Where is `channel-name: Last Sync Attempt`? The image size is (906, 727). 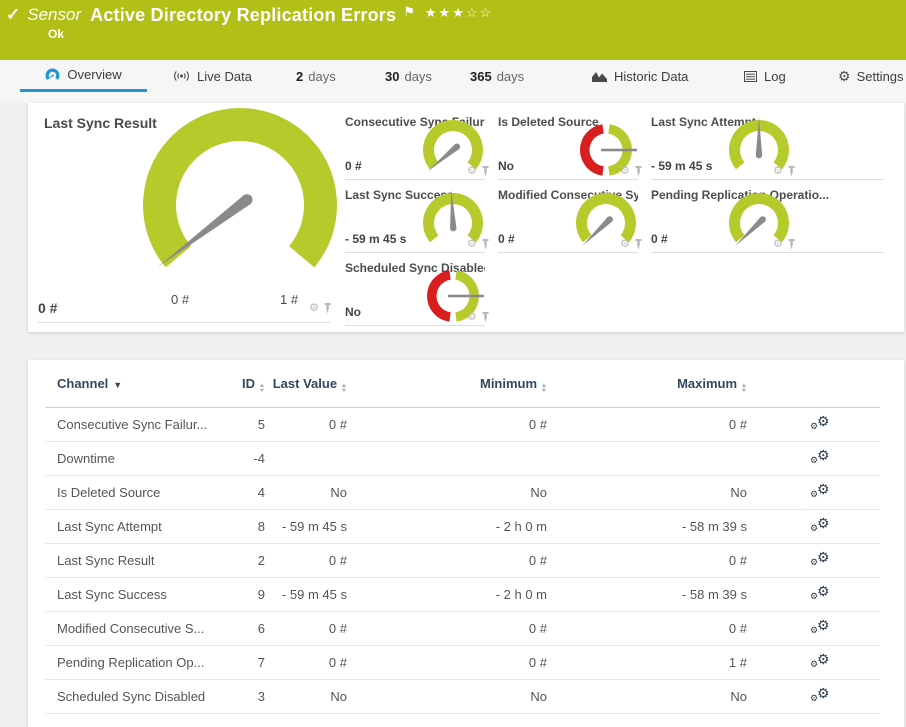
channel-name: Last Sync Attempt is located at coordinates (135, 526).